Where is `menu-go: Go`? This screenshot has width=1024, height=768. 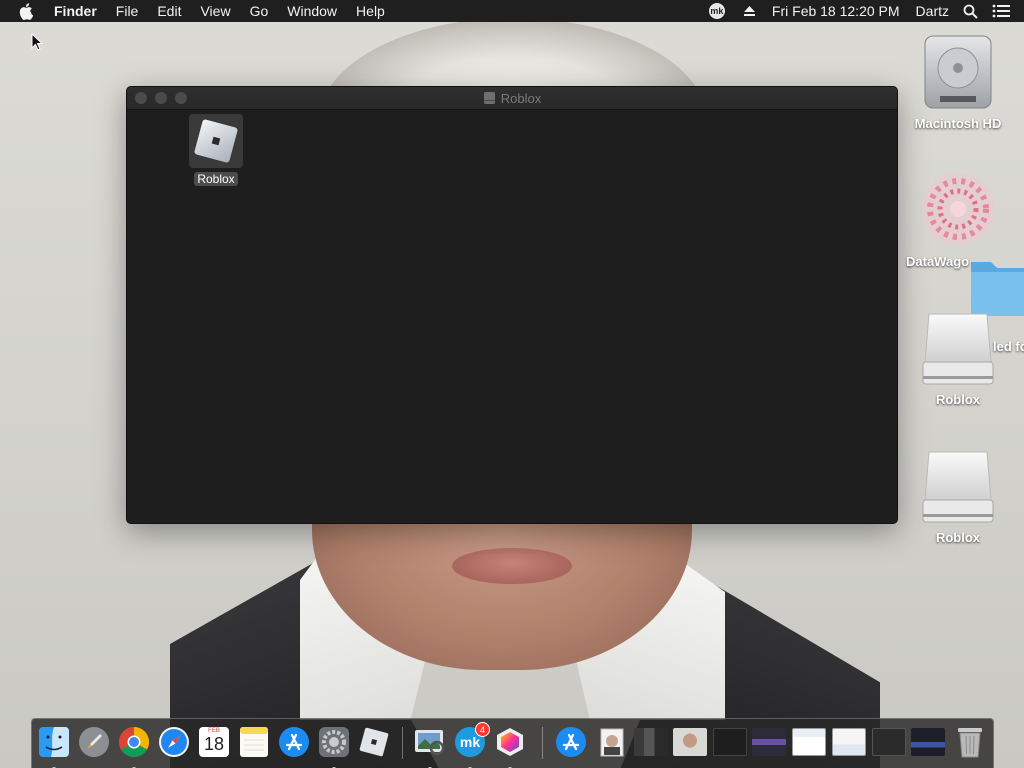 menu-go: Go is located at coordinates (259, 11).